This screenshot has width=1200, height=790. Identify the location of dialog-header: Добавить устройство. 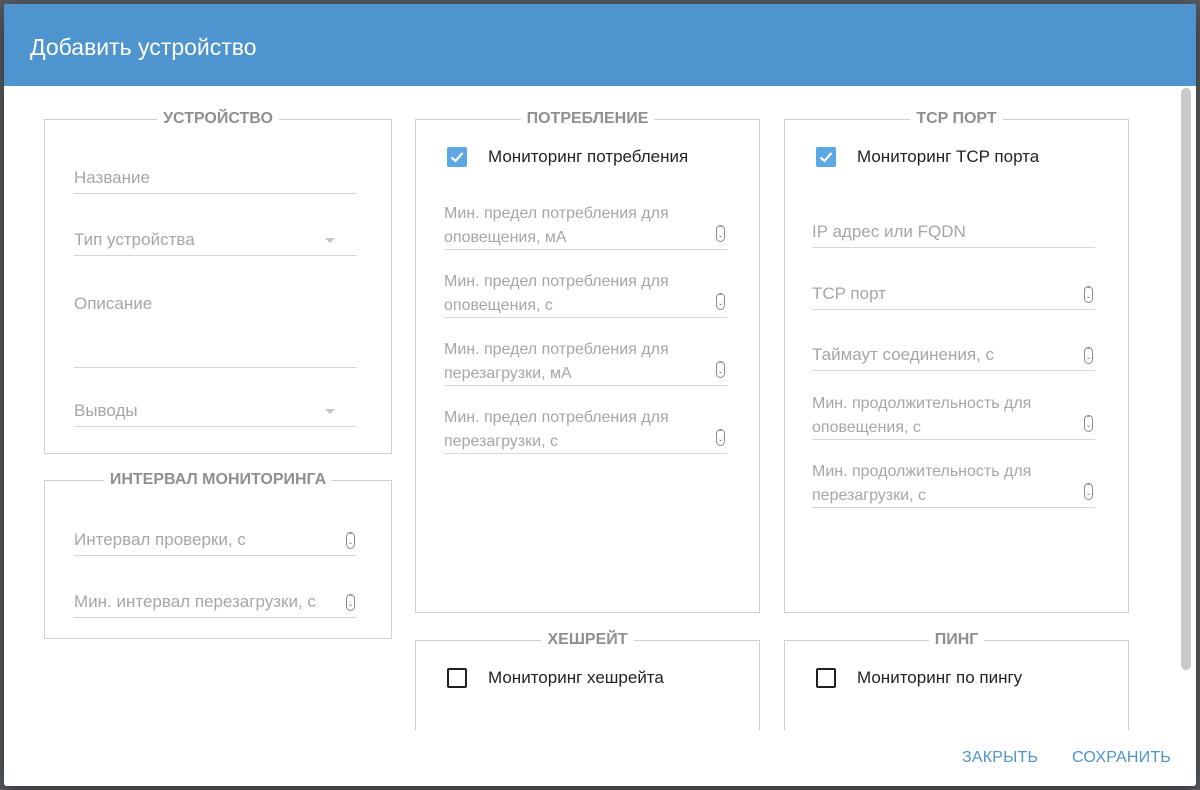
(600, 45).